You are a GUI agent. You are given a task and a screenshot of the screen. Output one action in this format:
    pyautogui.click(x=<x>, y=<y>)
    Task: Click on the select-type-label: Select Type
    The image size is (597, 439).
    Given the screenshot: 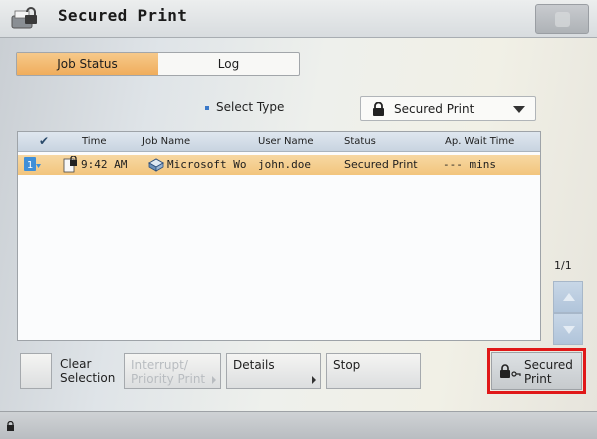 What is the action you would take?
    pyautogui.click(x=244, y=107)
    